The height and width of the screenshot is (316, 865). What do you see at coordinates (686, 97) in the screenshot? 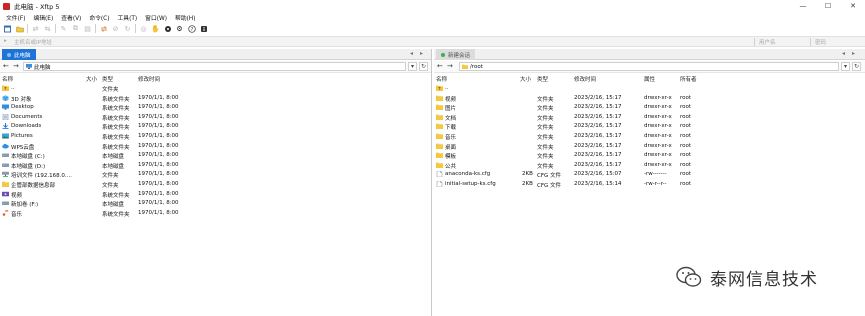
I see `cell-owner: root` at bounding box center [686, 97].